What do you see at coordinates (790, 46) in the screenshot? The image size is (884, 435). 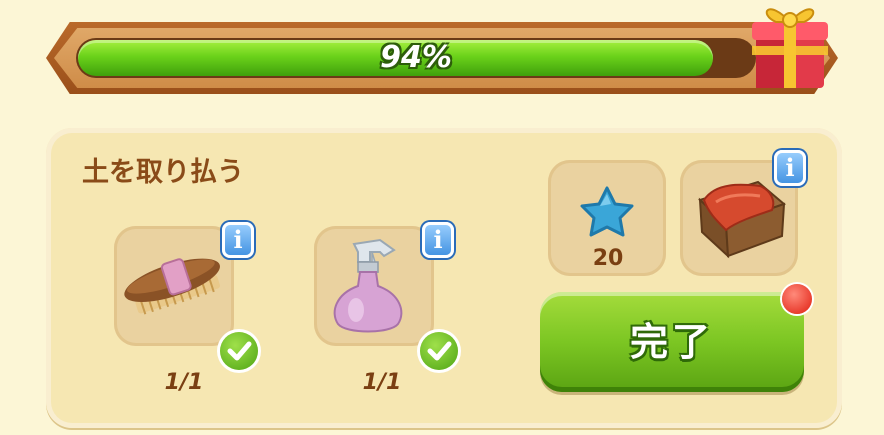 I see `gift-box-icon` at bounding box center [790, 46].